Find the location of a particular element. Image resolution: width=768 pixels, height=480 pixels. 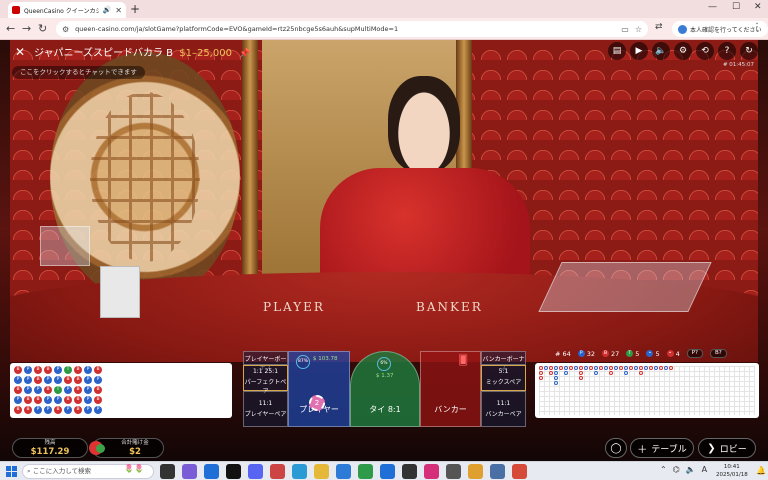

task-view-icon is located at coordinates (167, 471).